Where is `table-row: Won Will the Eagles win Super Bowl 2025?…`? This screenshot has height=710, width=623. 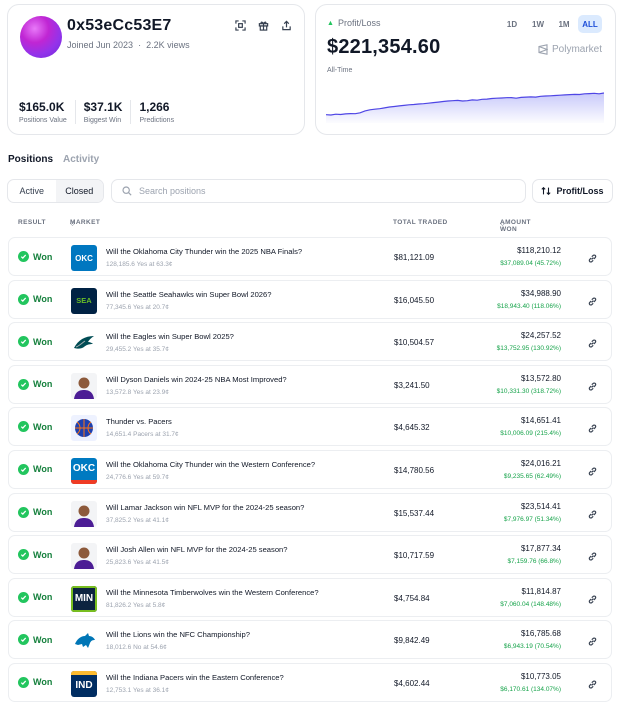 table-row: Won Will the Eagles win Super Bowl 2025?… is located at coordinates (310, 342).